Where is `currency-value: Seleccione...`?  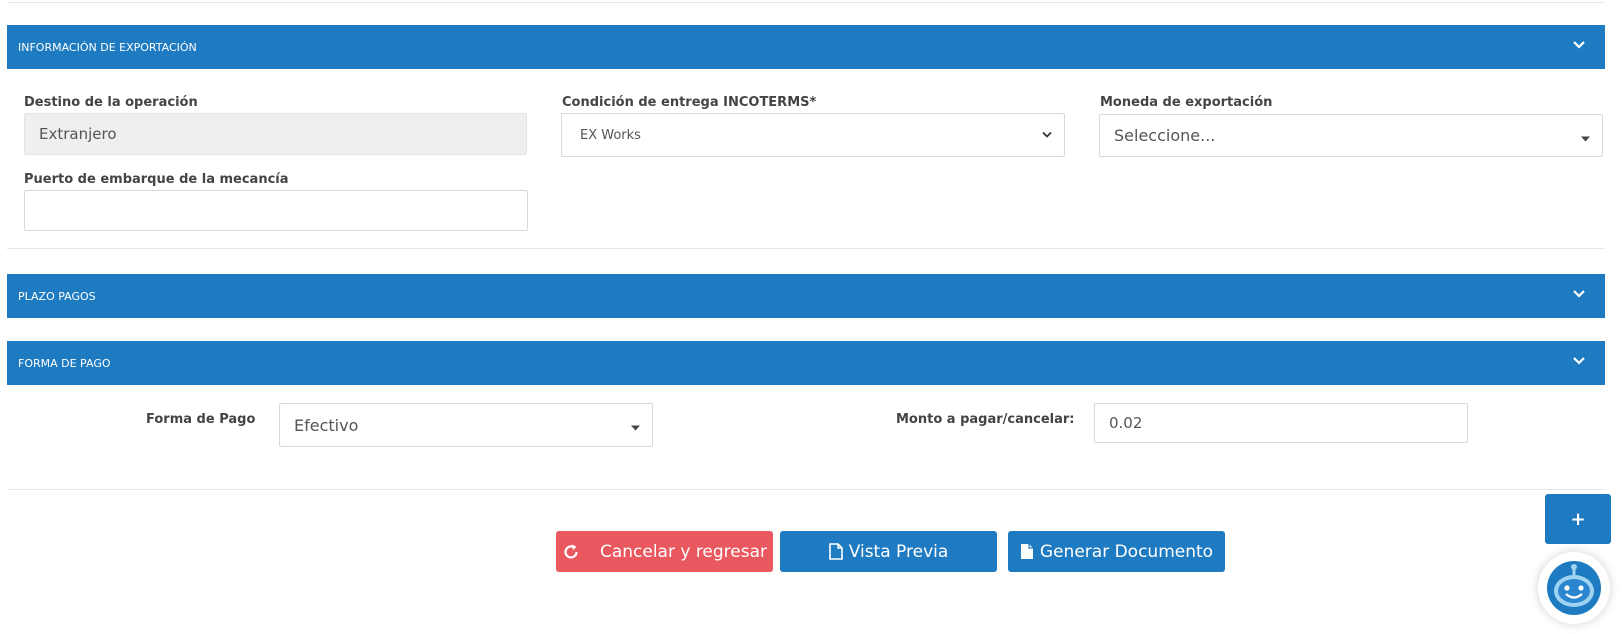
currency-value: Seleccione... is located at coordinates (1165, 135).